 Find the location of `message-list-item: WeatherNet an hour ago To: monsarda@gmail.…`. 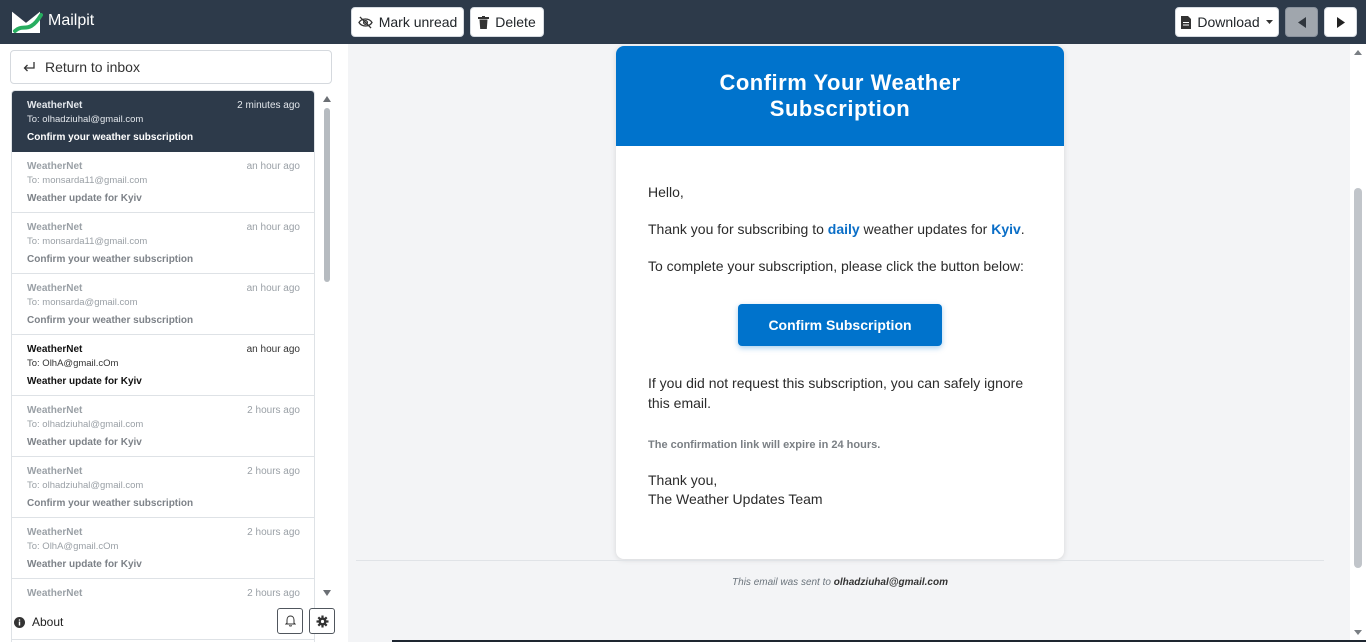

message-list-item: WeatherNet an hour ago To: monsarda@gmail.… is located at coordinates (163, 304).